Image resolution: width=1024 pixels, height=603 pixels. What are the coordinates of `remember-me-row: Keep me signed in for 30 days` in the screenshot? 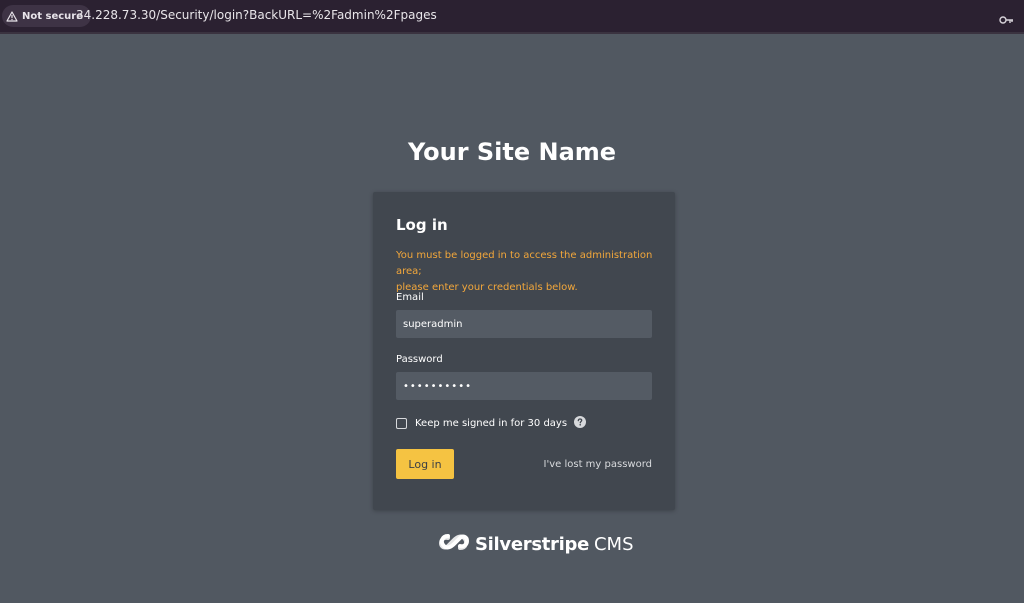 It's located at (491, 423).